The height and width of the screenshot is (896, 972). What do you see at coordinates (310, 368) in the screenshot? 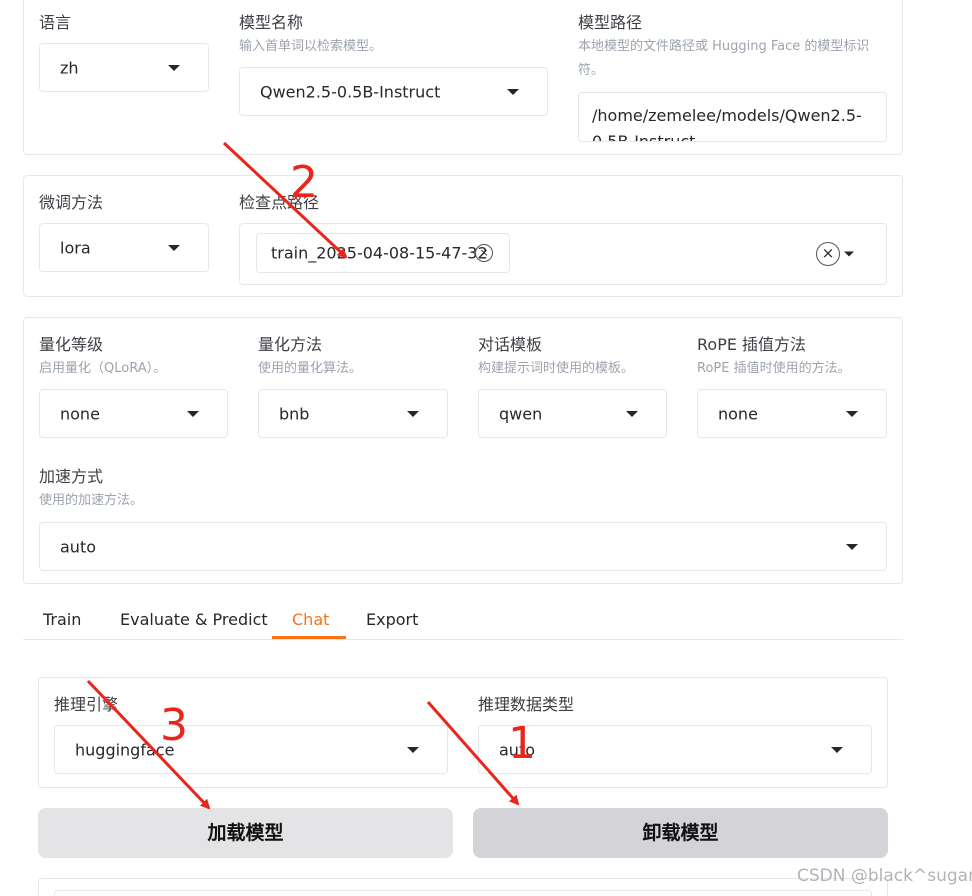
I see `quant-method-info: 使用的量化算法。` at bounding box center [310, 368].